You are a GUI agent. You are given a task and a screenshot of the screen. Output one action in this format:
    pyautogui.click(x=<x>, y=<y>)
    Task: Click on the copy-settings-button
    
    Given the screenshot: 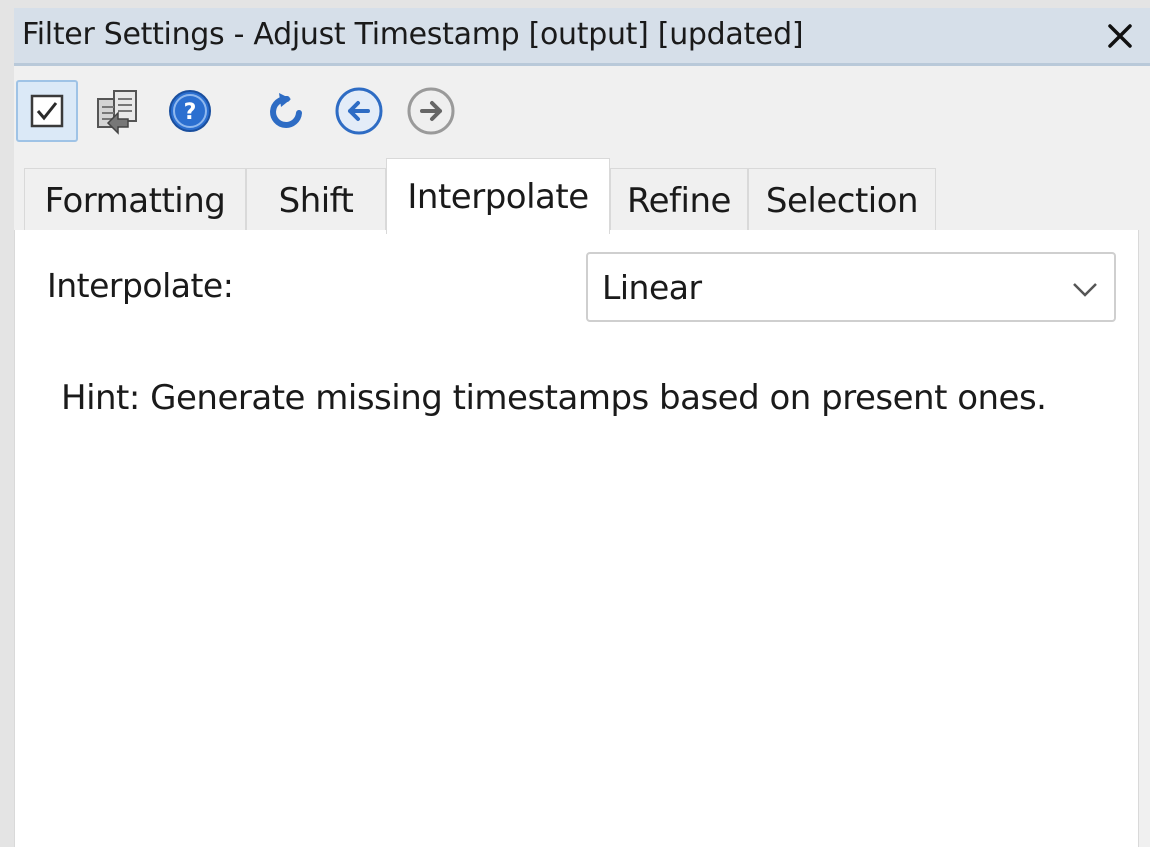 What is the action you would take?
    pyautogui.click(x=117, y=111)
    